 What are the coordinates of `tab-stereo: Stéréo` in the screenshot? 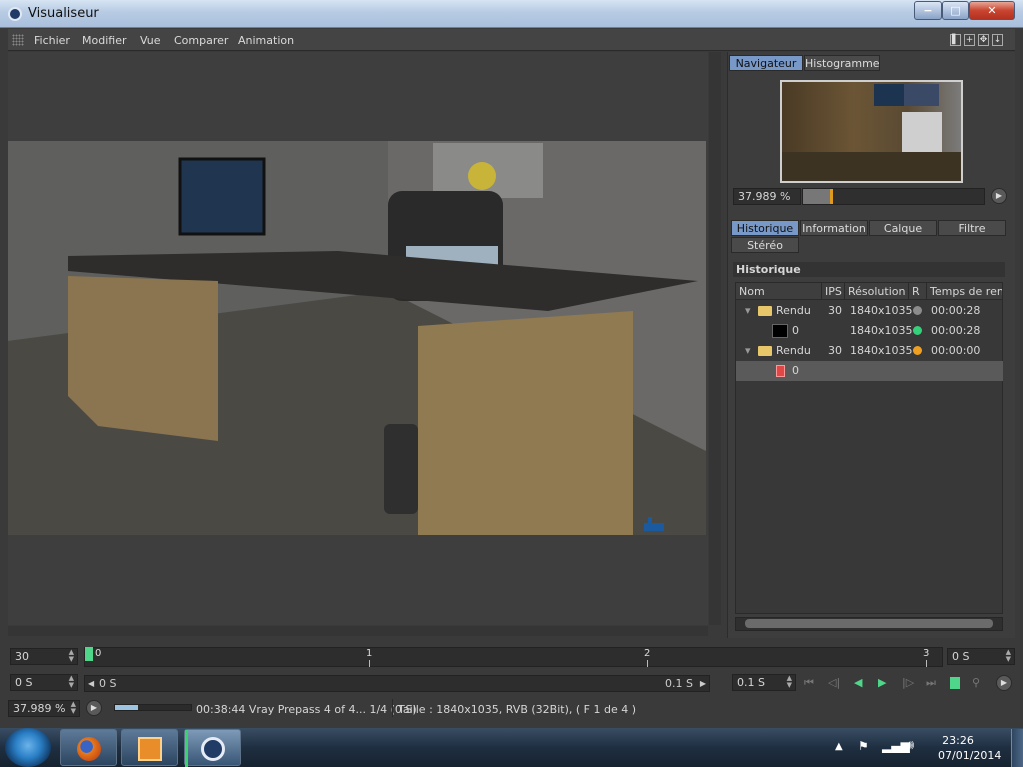 It's located at (765, 245).